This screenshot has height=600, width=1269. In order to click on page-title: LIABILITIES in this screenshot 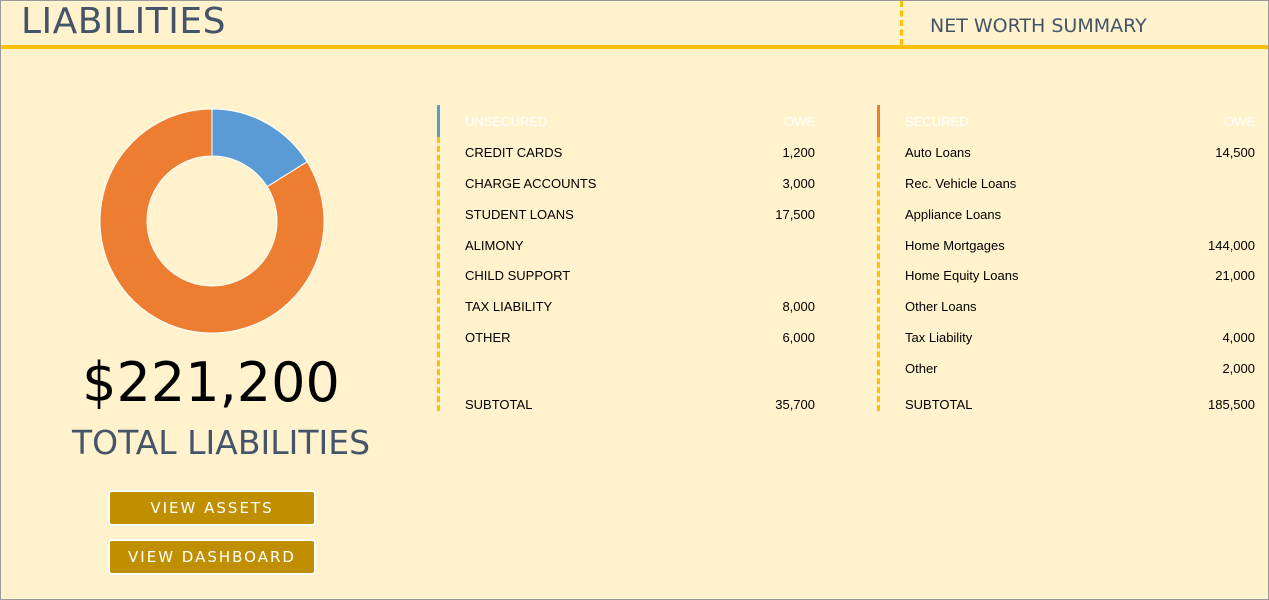, I will do `click(123, 21)`.